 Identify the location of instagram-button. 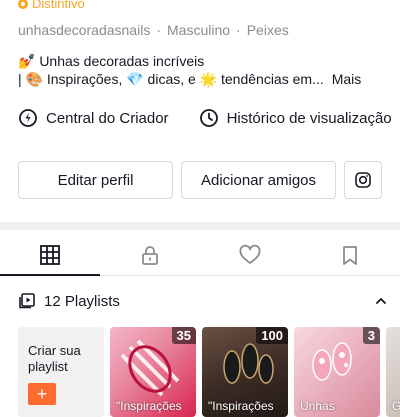
(363, 180).